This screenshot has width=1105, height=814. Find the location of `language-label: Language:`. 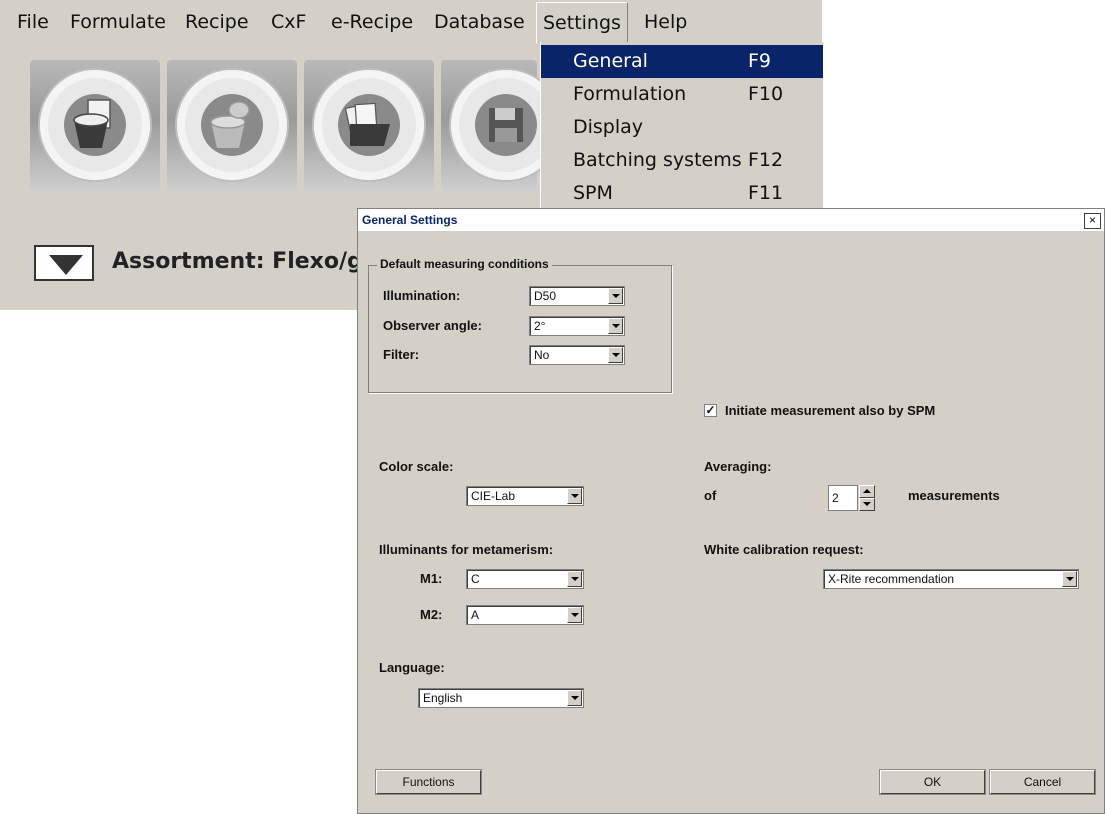

language-label: Language: is located at coordinates (412, 667).